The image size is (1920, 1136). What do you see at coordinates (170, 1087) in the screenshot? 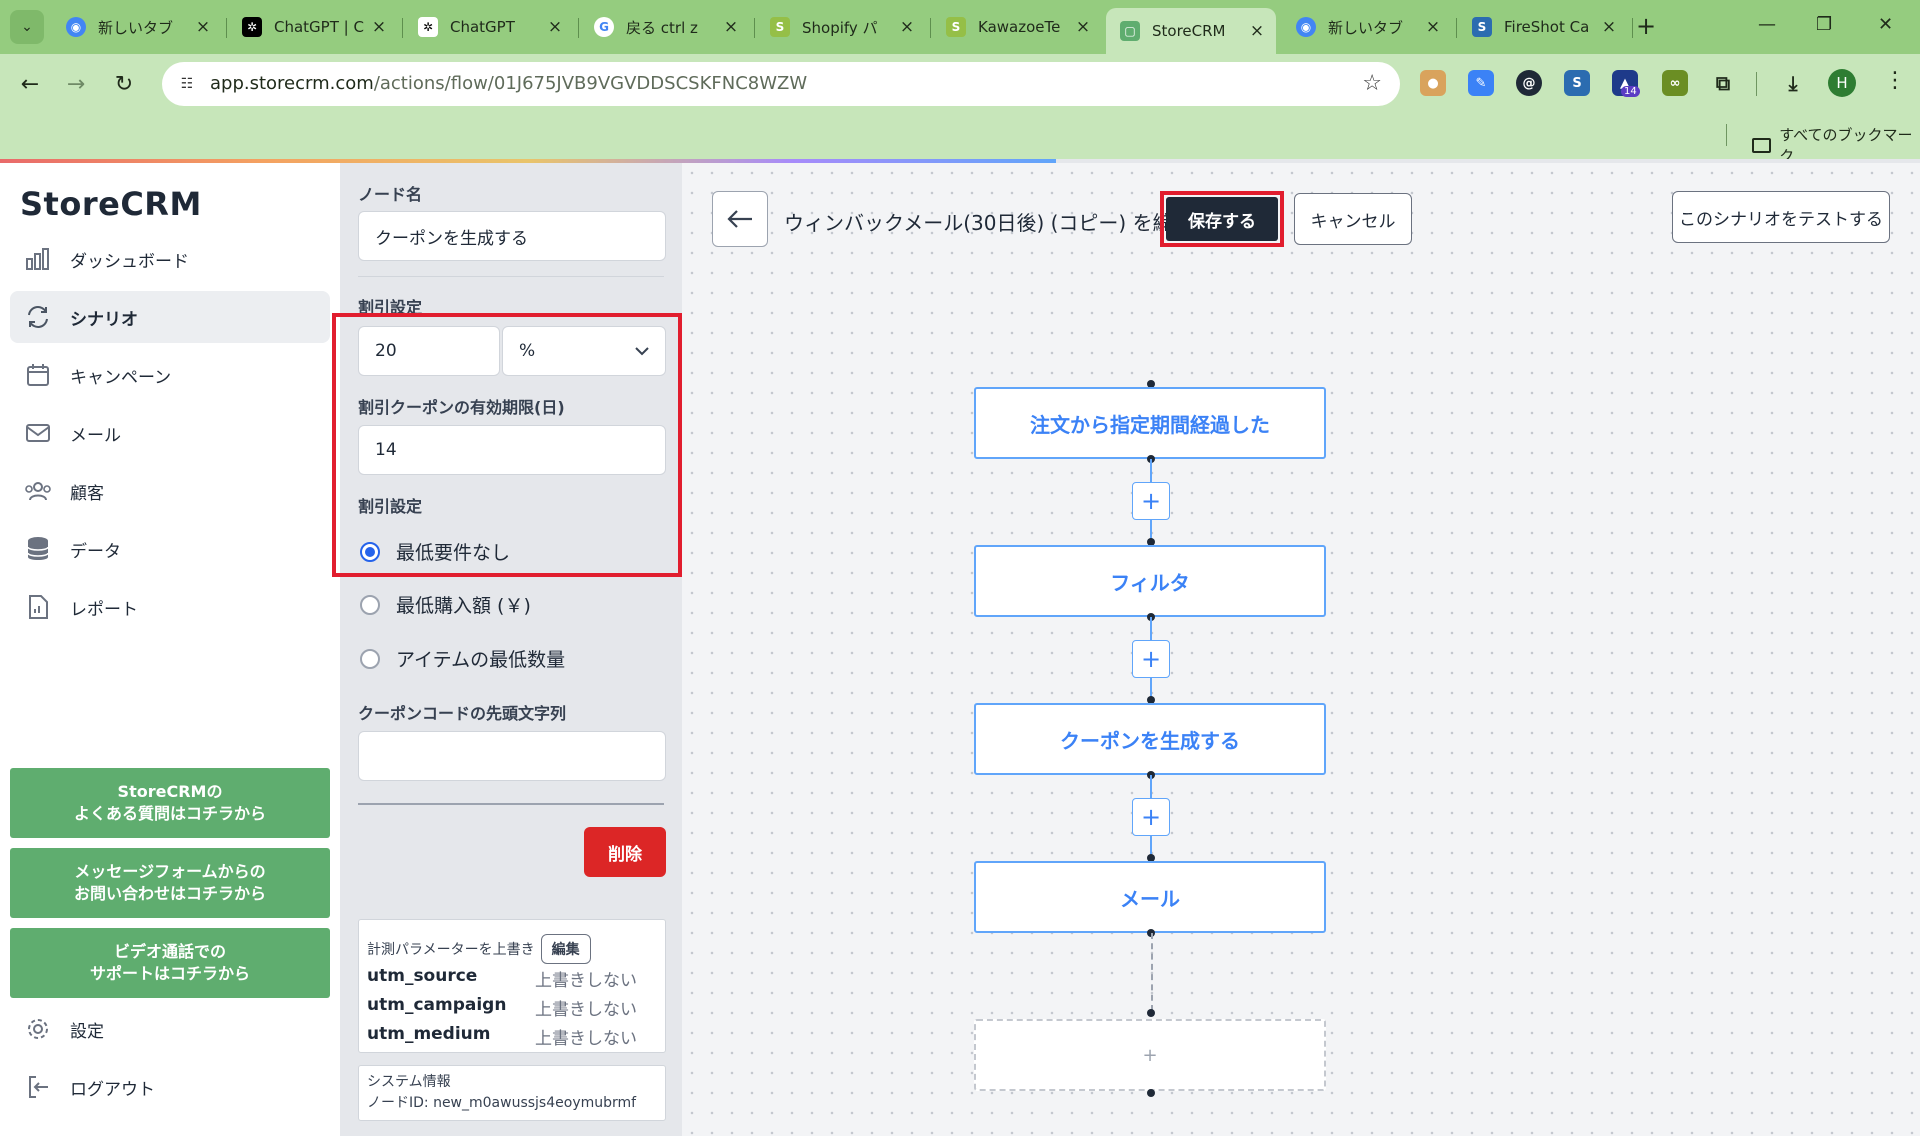
I see `sidebar-item-logout: ログアウト` at bounding box center [170, 1087].